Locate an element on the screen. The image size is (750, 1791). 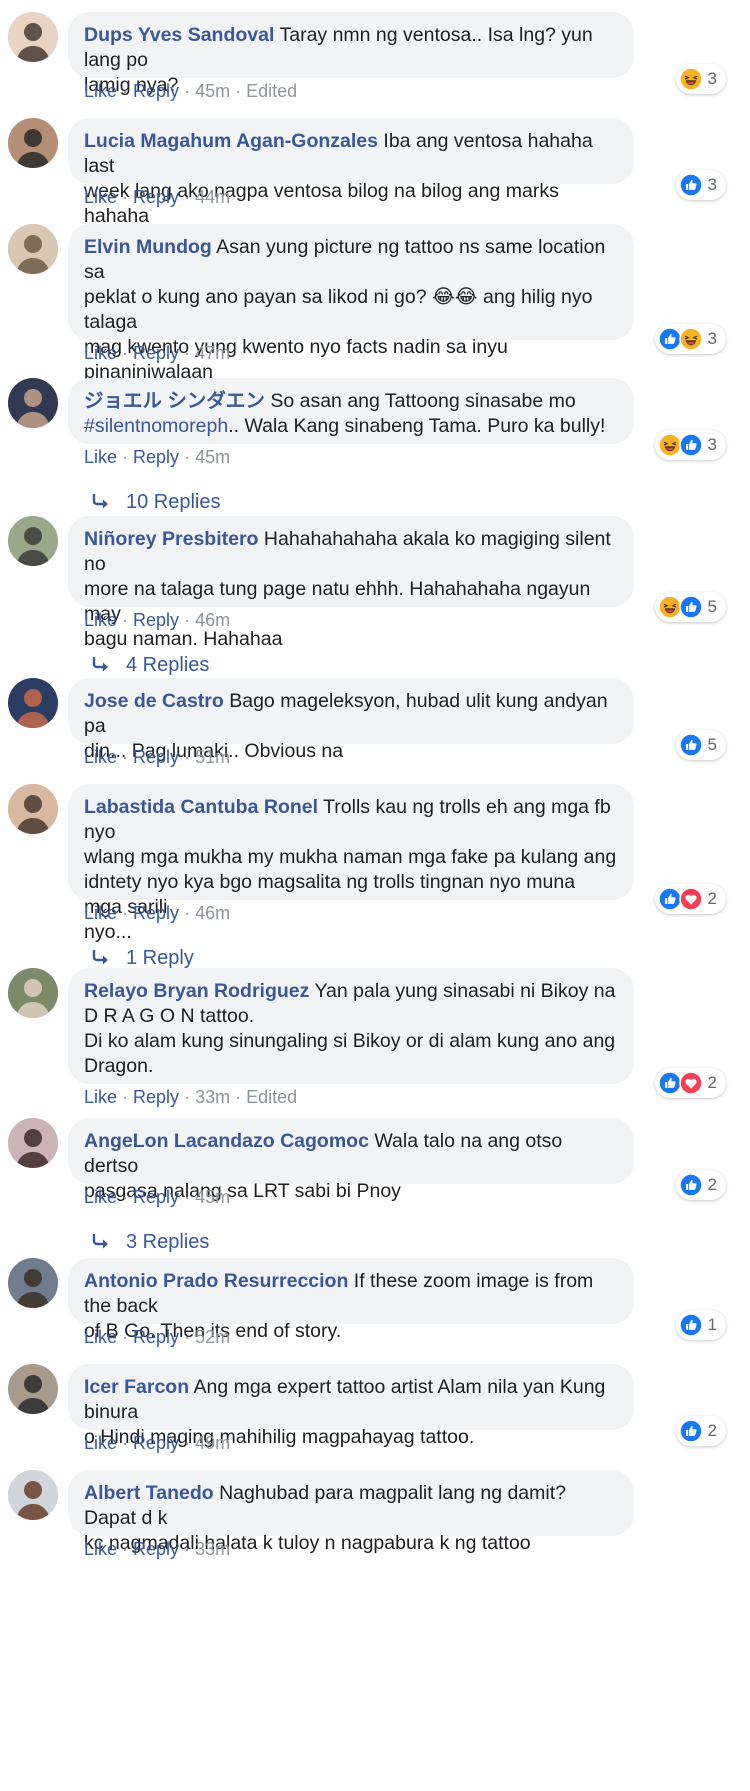
hashtag-link: #silentnomoreph is located at coordinates (156, 426).